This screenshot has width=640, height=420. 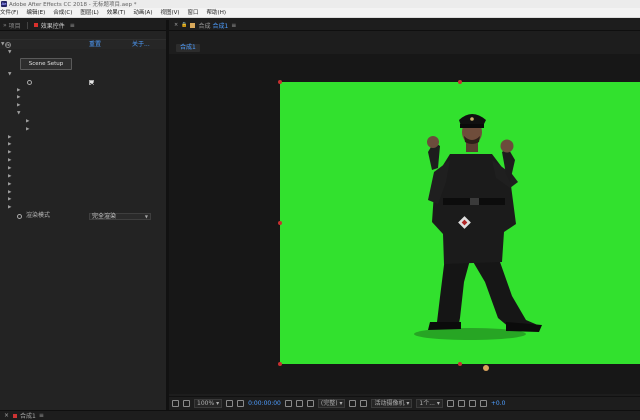 I want to click on timeline-icon, so click(x=461, y=403).